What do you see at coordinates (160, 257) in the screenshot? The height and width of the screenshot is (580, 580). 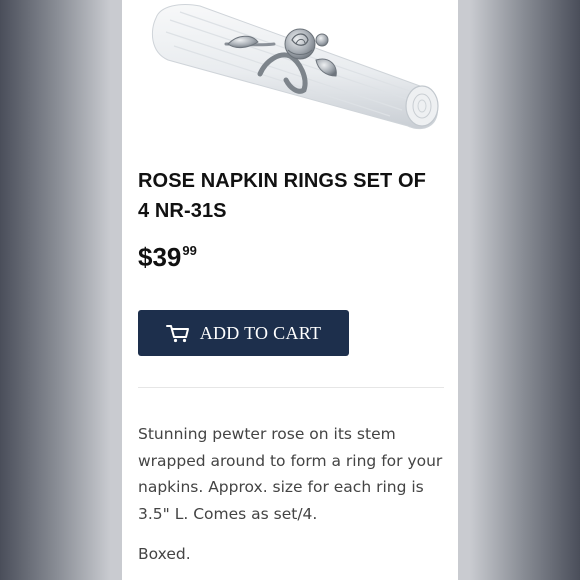 I see `price-main: $39` at bounding box center [160, 257].